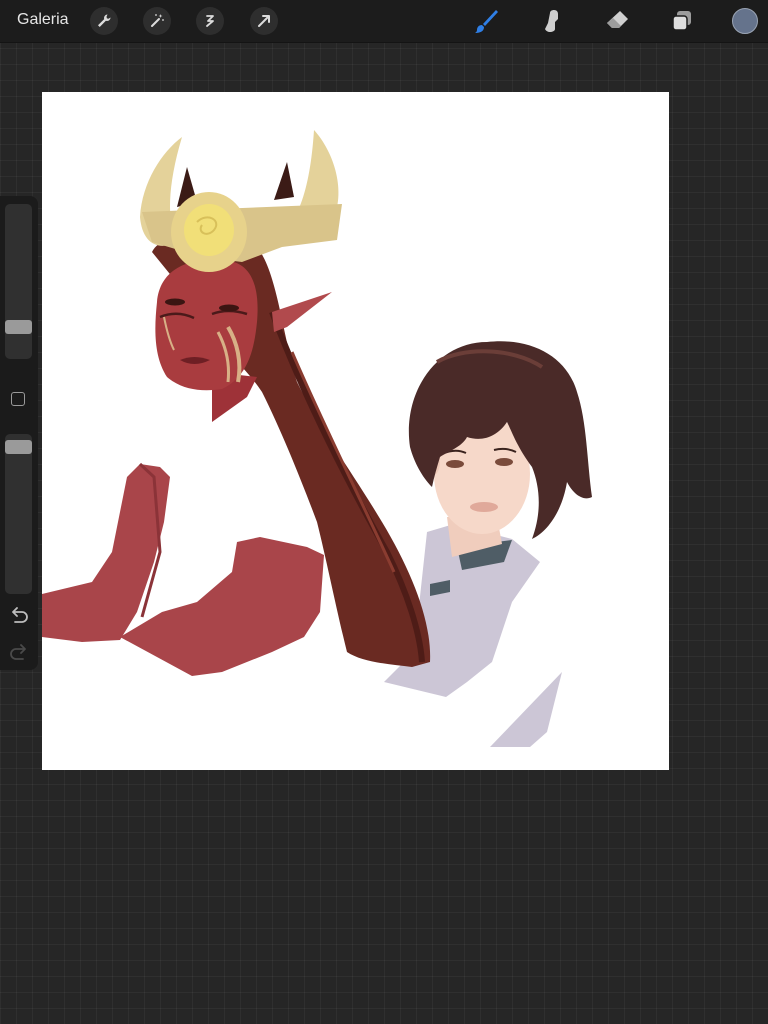  I want to click on eraser-tool, so click(617, 21).